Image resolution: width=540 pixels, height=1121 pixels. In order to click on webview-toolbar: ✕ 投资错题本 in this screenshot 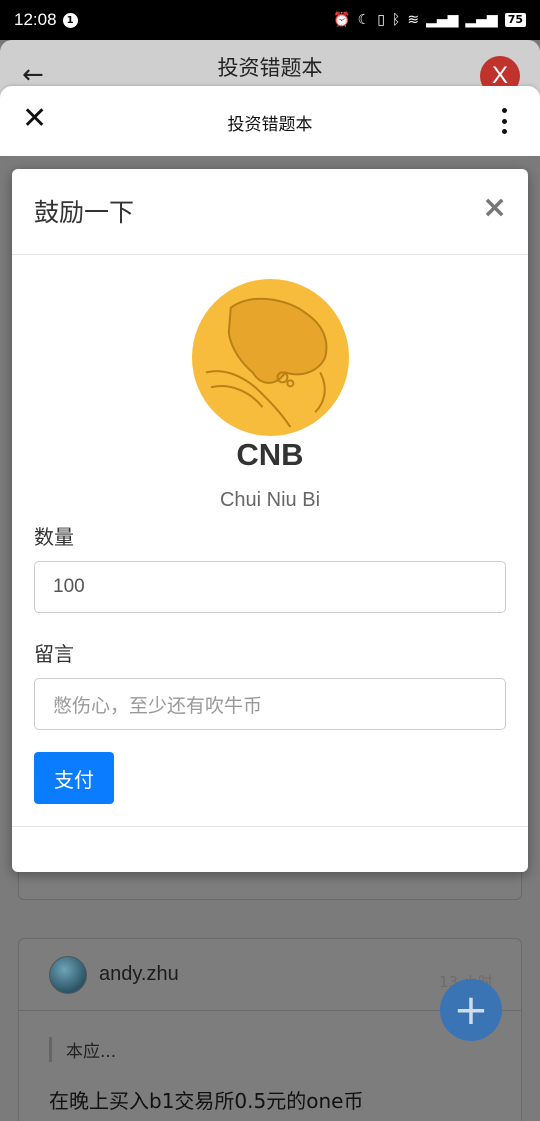, I will do `click(270, 121)`.